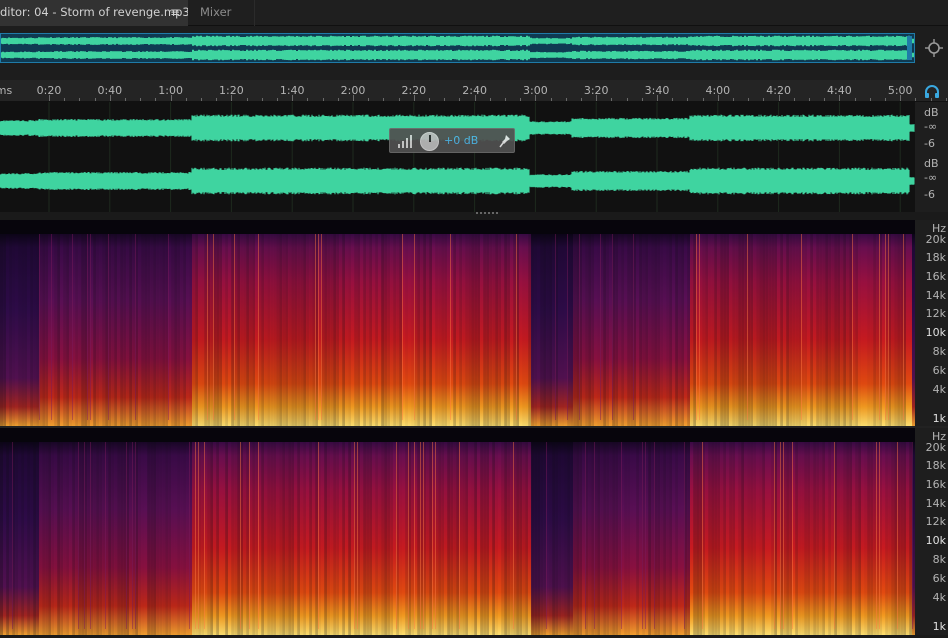 This screenshot has height=638, width=948. Describe the element at coordinates (929, 194) in the screenshot. I see `db-minus6-bottom: -6` at that location.